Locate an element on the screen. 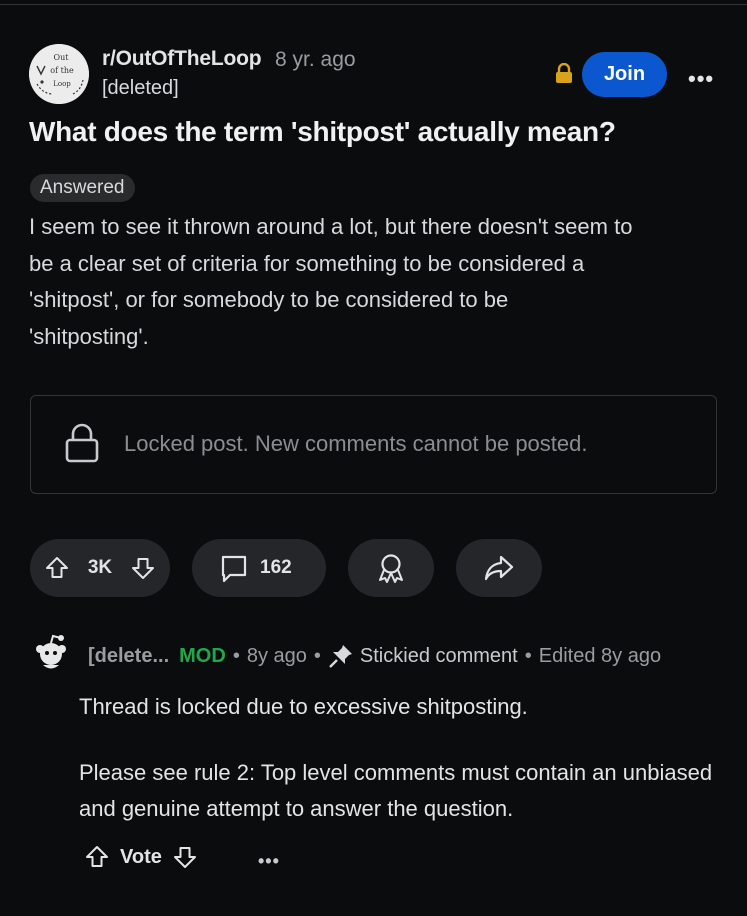 This screenshot has width=747, height=916. share-icon is located at coordinates (499, 568).